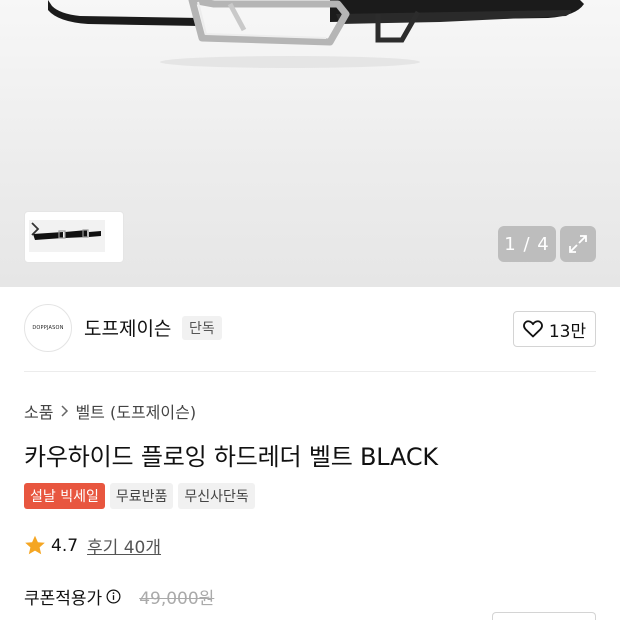  I want to click on coupon-button, so click(544, 616).